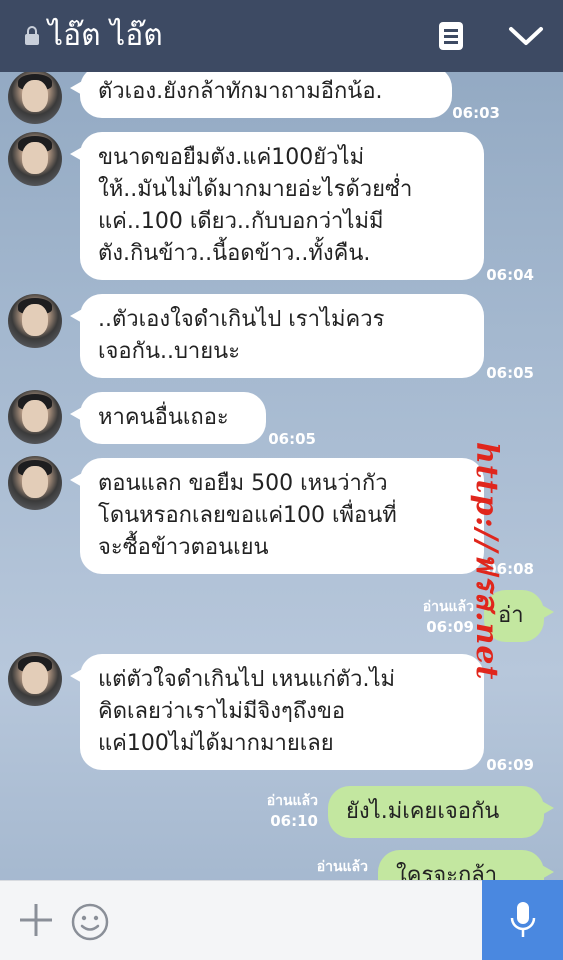  Describe the element at coordinates (168, 418) in the screenshot. I see `message-bubble: หาคนอื่นเถอะ` at that location.